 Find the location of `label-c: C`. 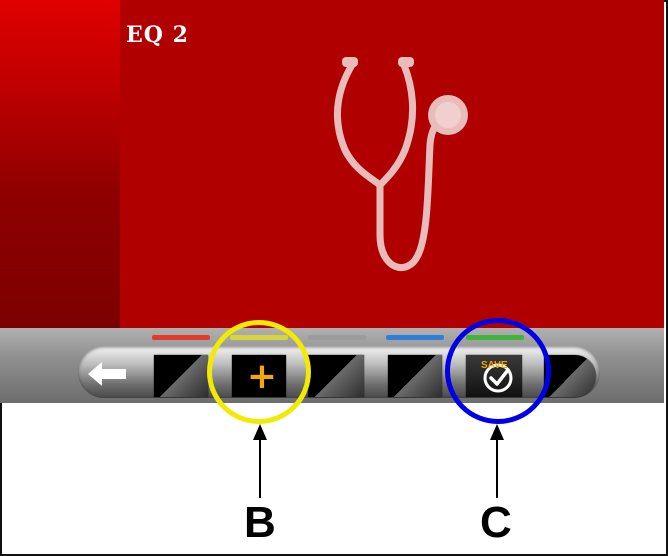

label-c: C is located at coordinates (496, 522).